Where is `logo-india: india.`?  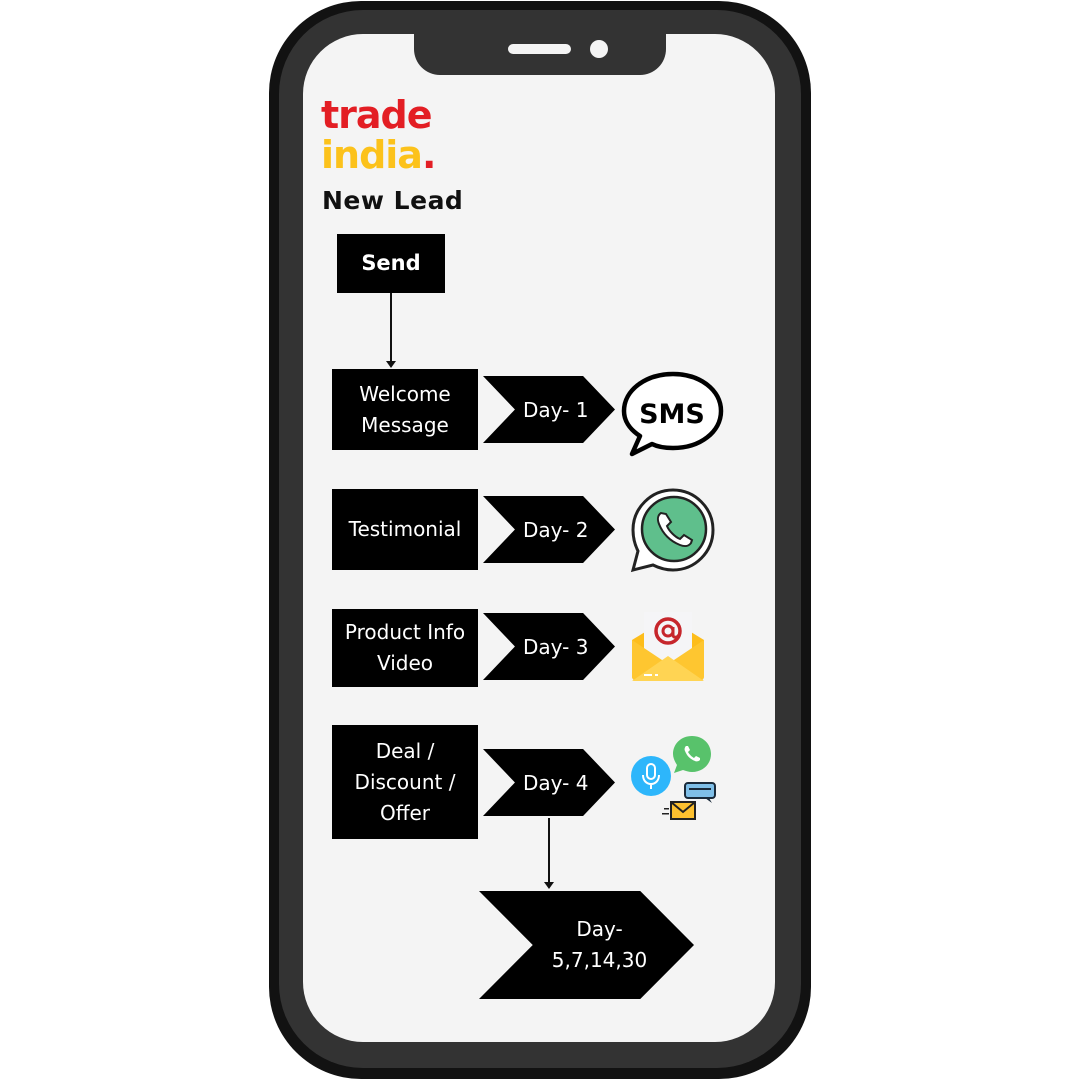
logo-india: india. is located at coordinates (378, 155).